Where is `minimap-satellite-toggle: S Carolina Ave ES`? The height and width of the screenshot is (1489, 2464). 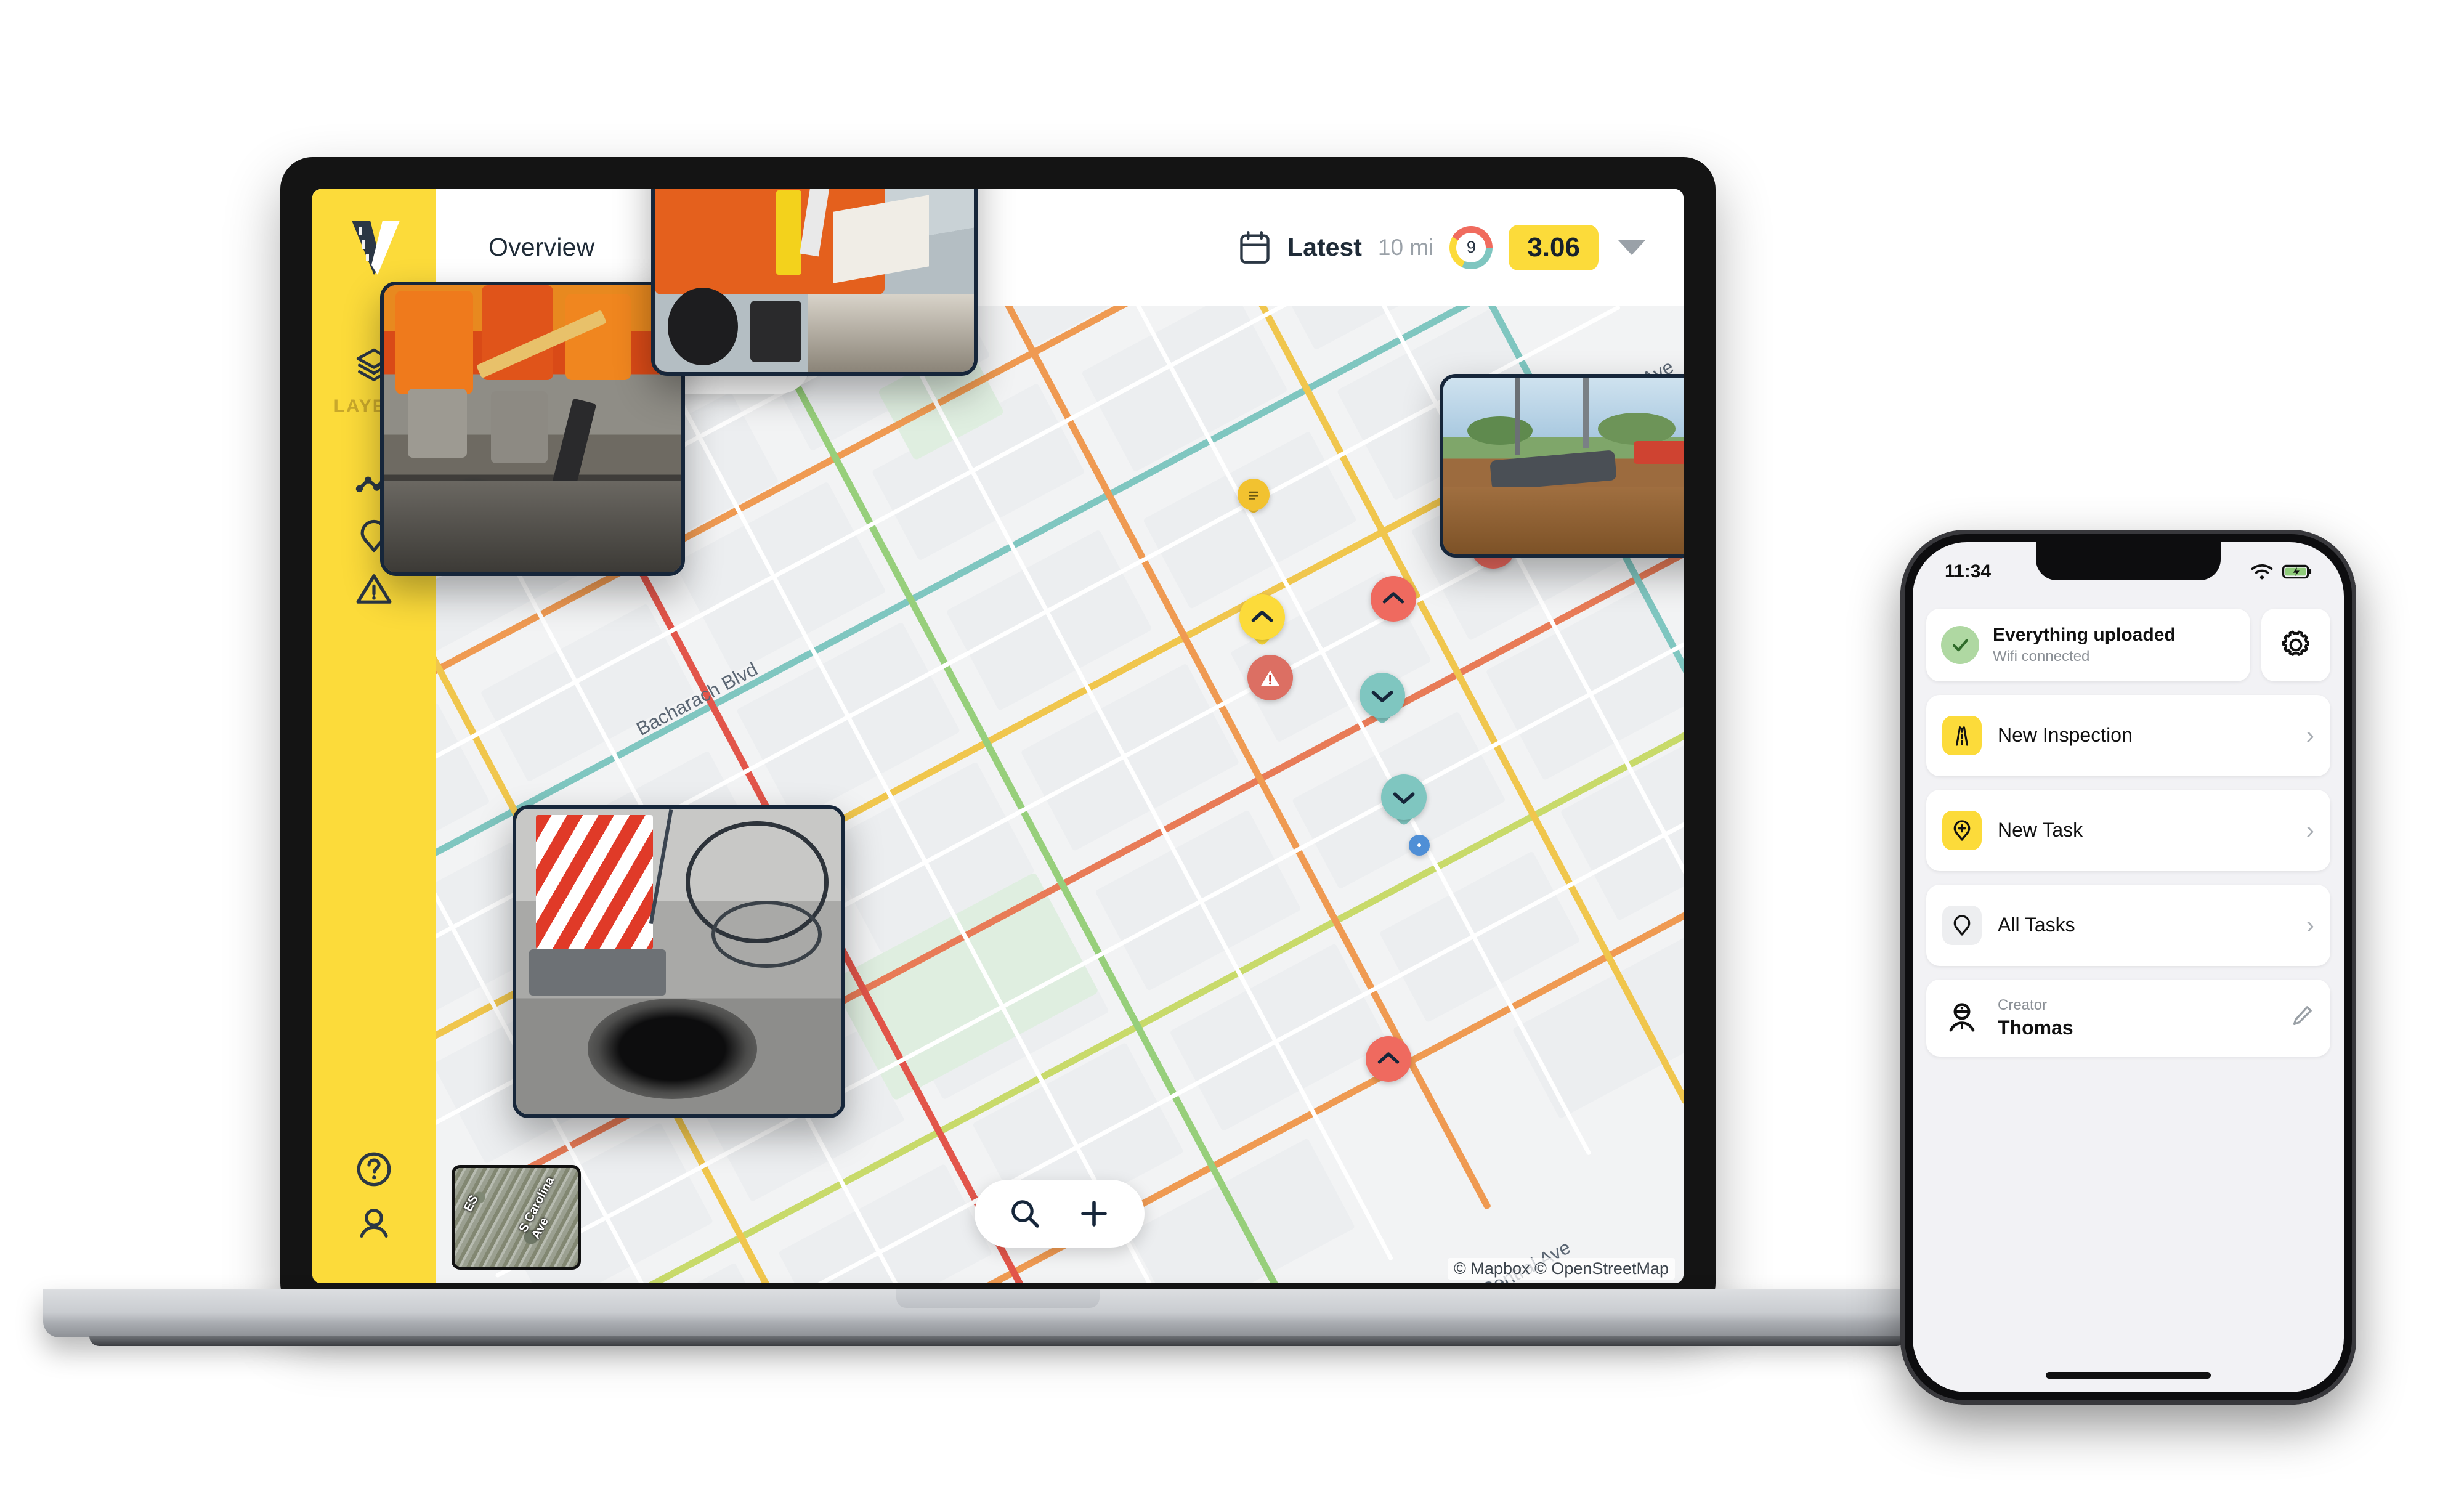
minimap-satellite-toggle: S Carolina Ave ES is located at coordinates (516, 1217).